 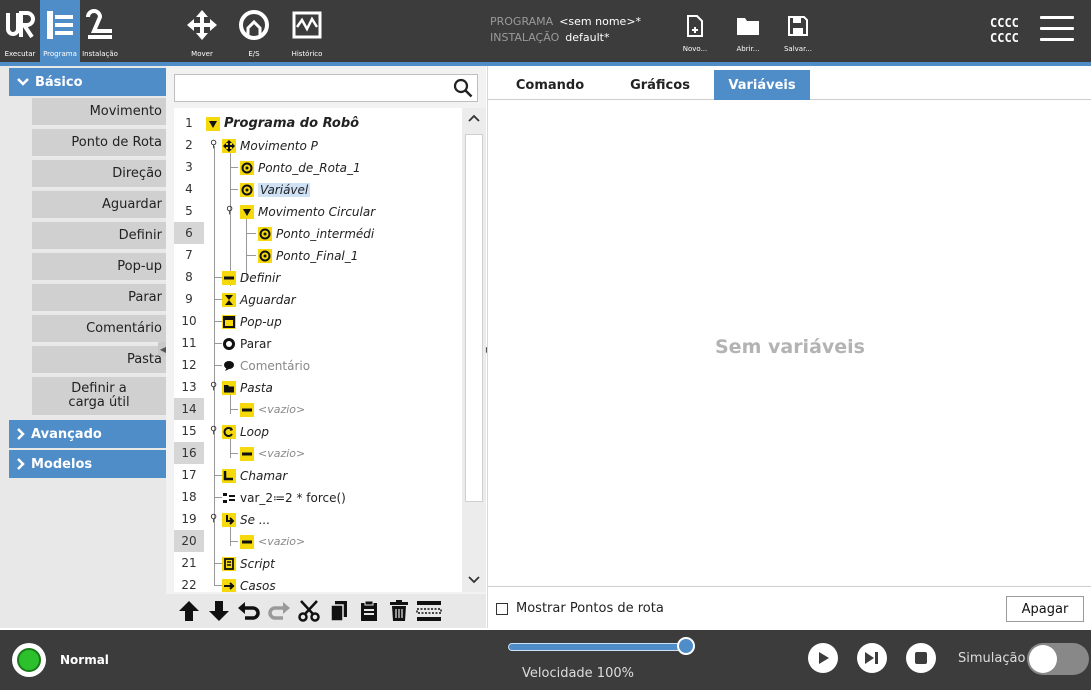 What do you see at coordinates (580, 608) in the screenshot?
I see `show-waypoints-checkbox: Mostrar Pontos de rota` at bounding box center [580, 608].